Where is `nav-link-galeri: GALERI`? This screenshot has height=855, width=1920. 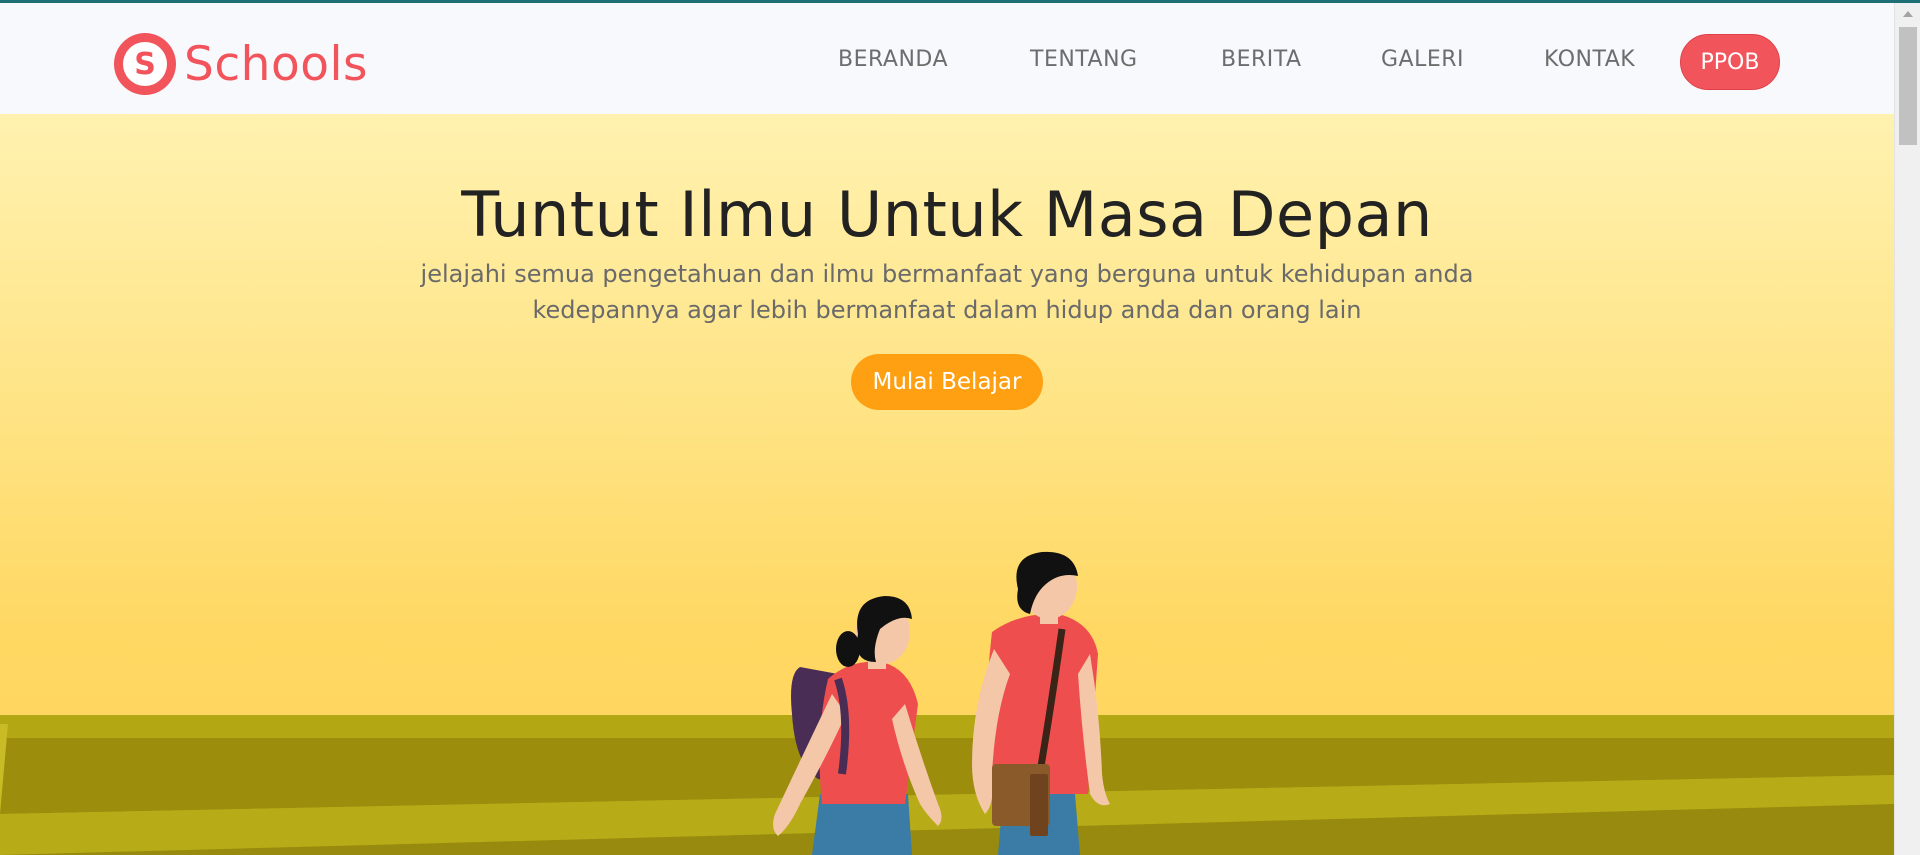
nav-link-galeri: GALERI is located at coordinates (1422, 59).